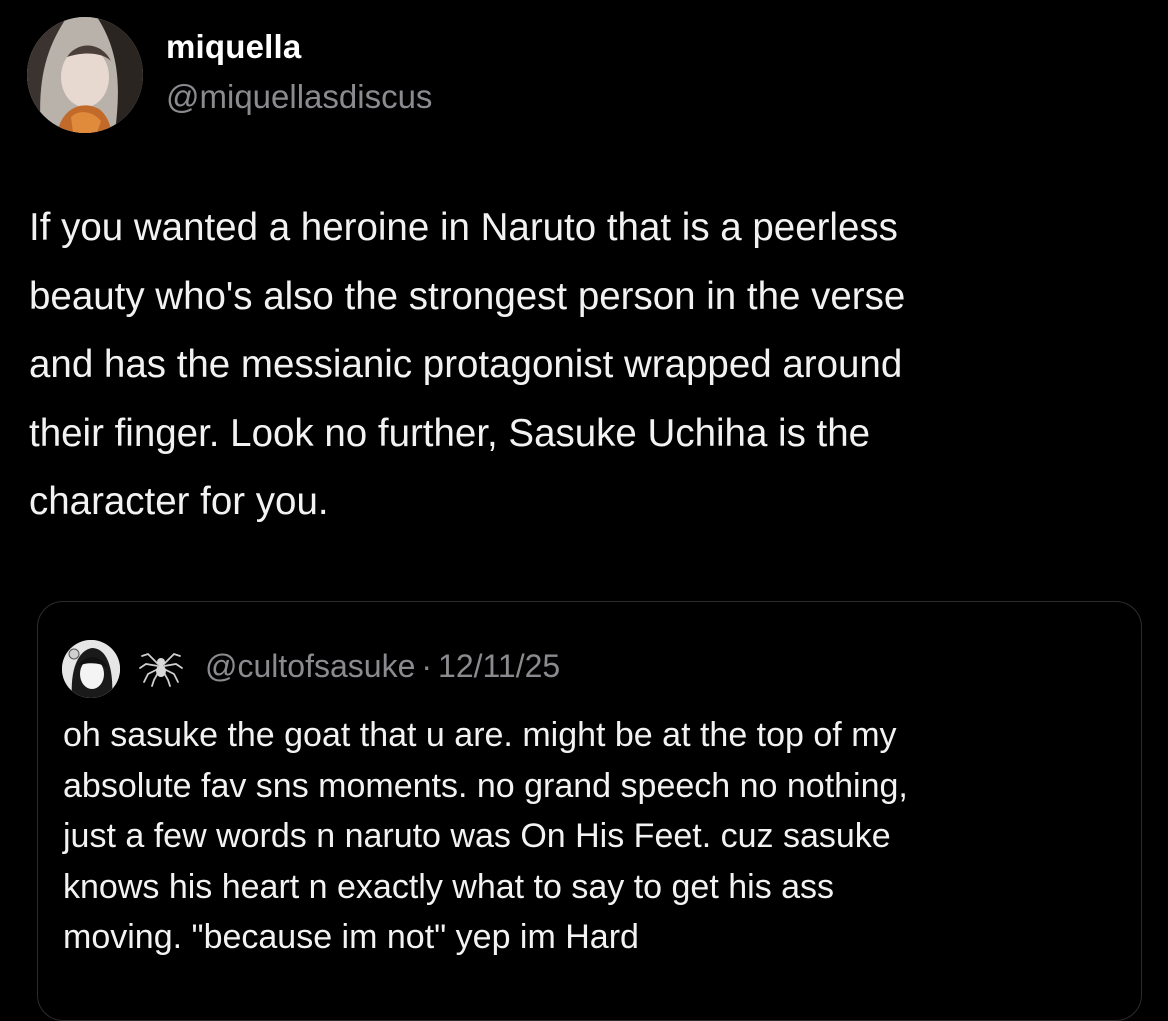  I want to click on spider-icon, so click(161, 669).